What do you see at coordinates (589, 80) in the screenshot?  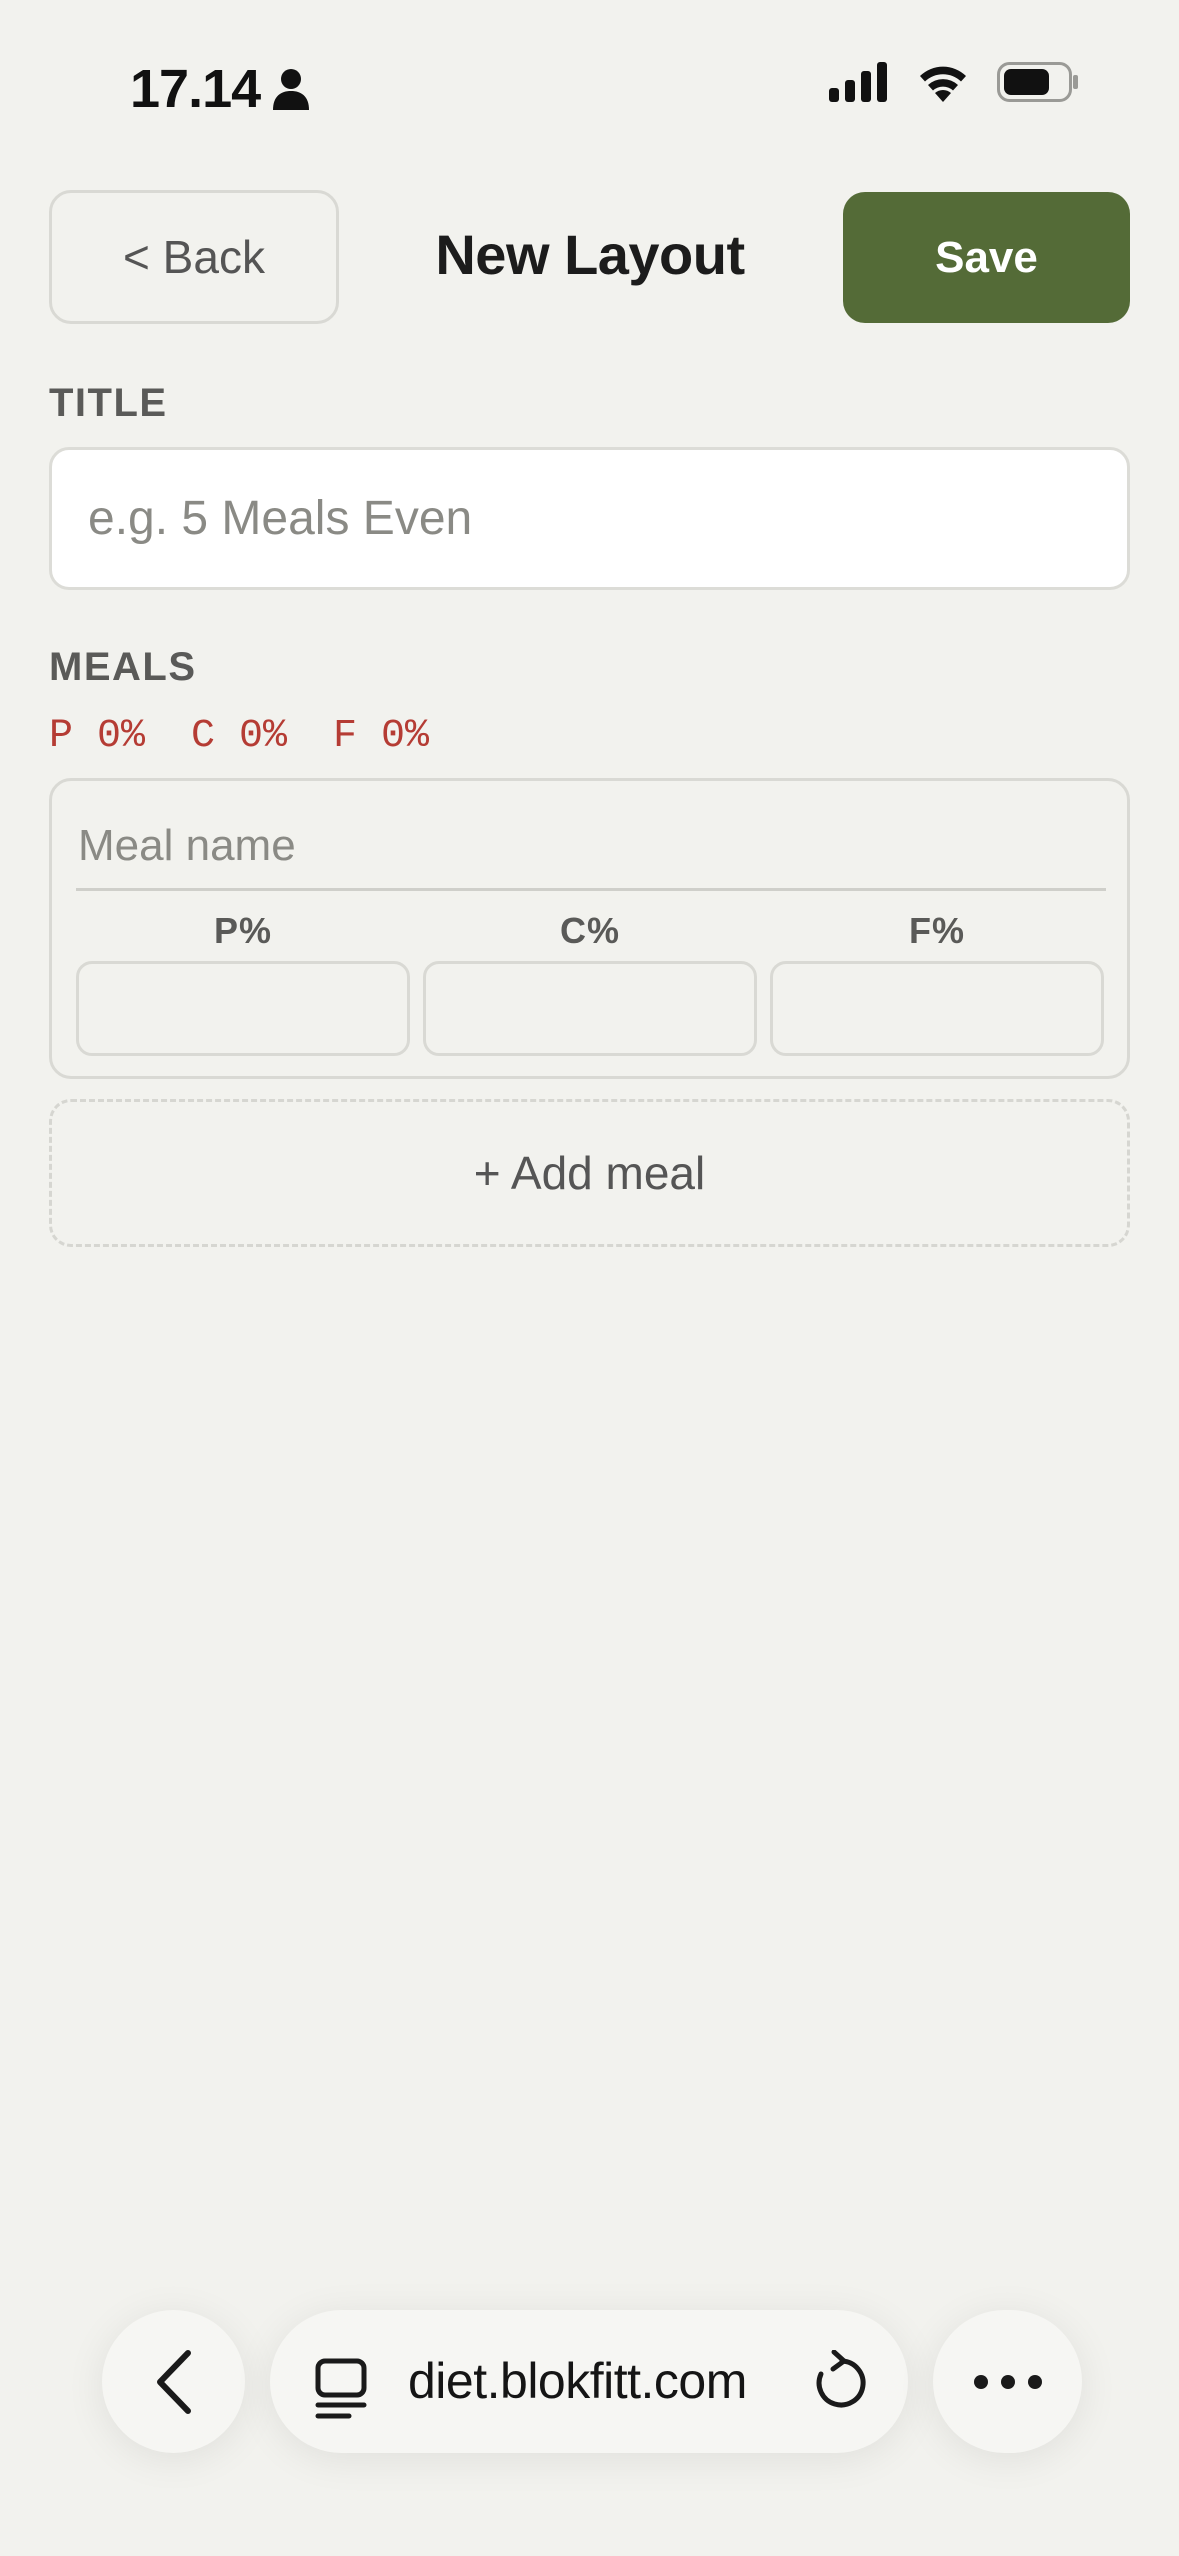 I see `status-bar: 17.14` at bounding box center [589, 80].